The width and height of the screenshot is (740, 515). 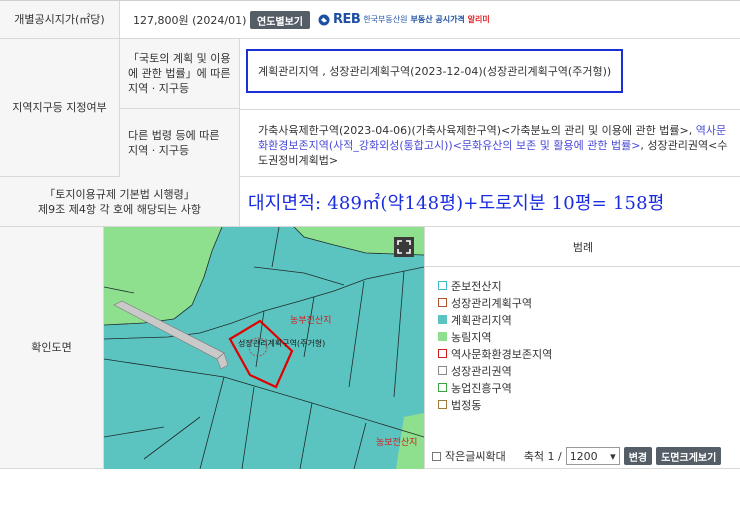 I want to click on small-text-checkbox, so click(x=436, y=456).